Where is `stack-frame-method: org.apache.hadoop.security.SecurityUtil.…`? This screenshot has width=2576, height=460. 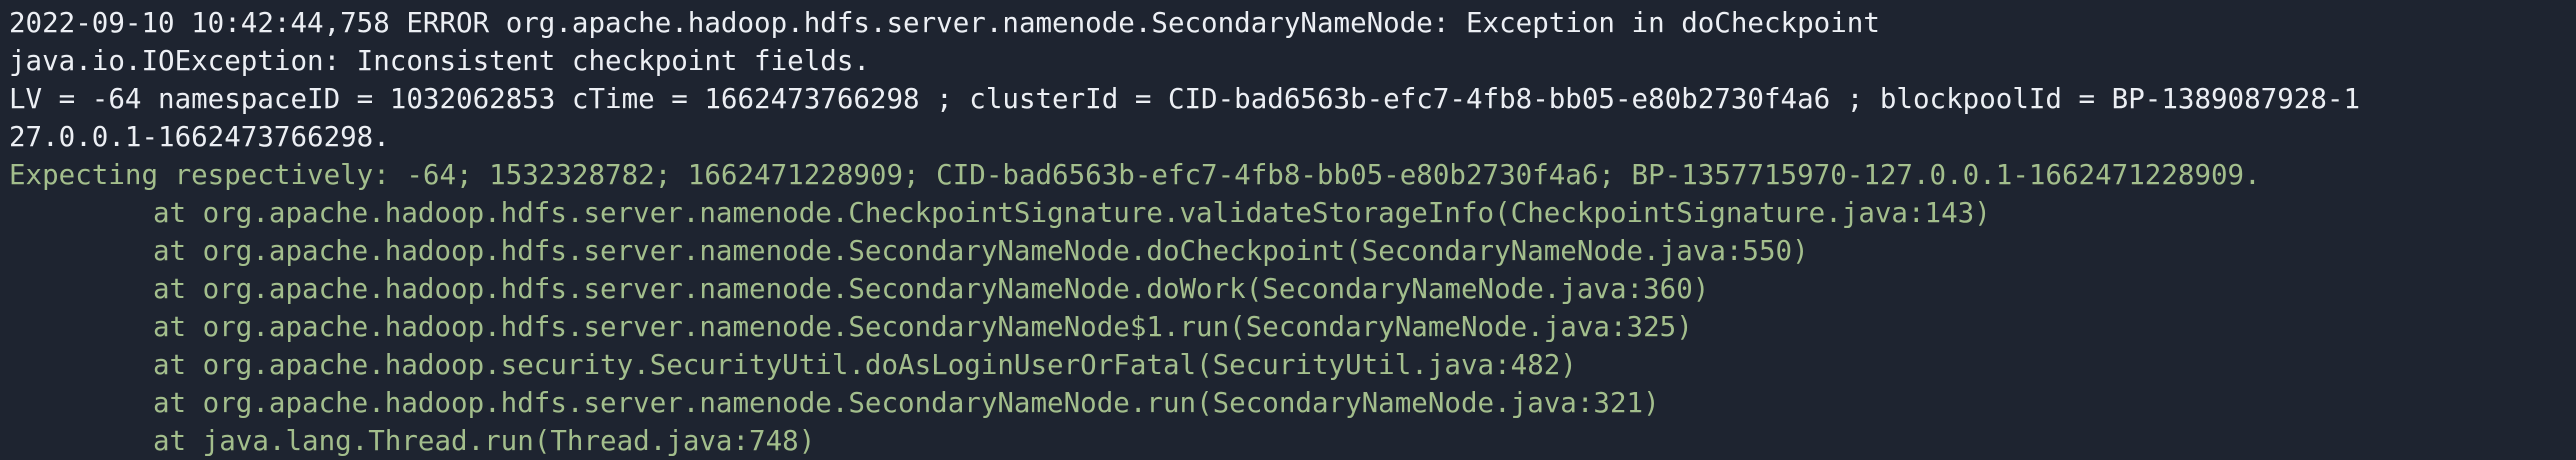 stack-frame-method: org.apache.hadoop.security.SecurityUtil.… is located at coordinates (699, 365).